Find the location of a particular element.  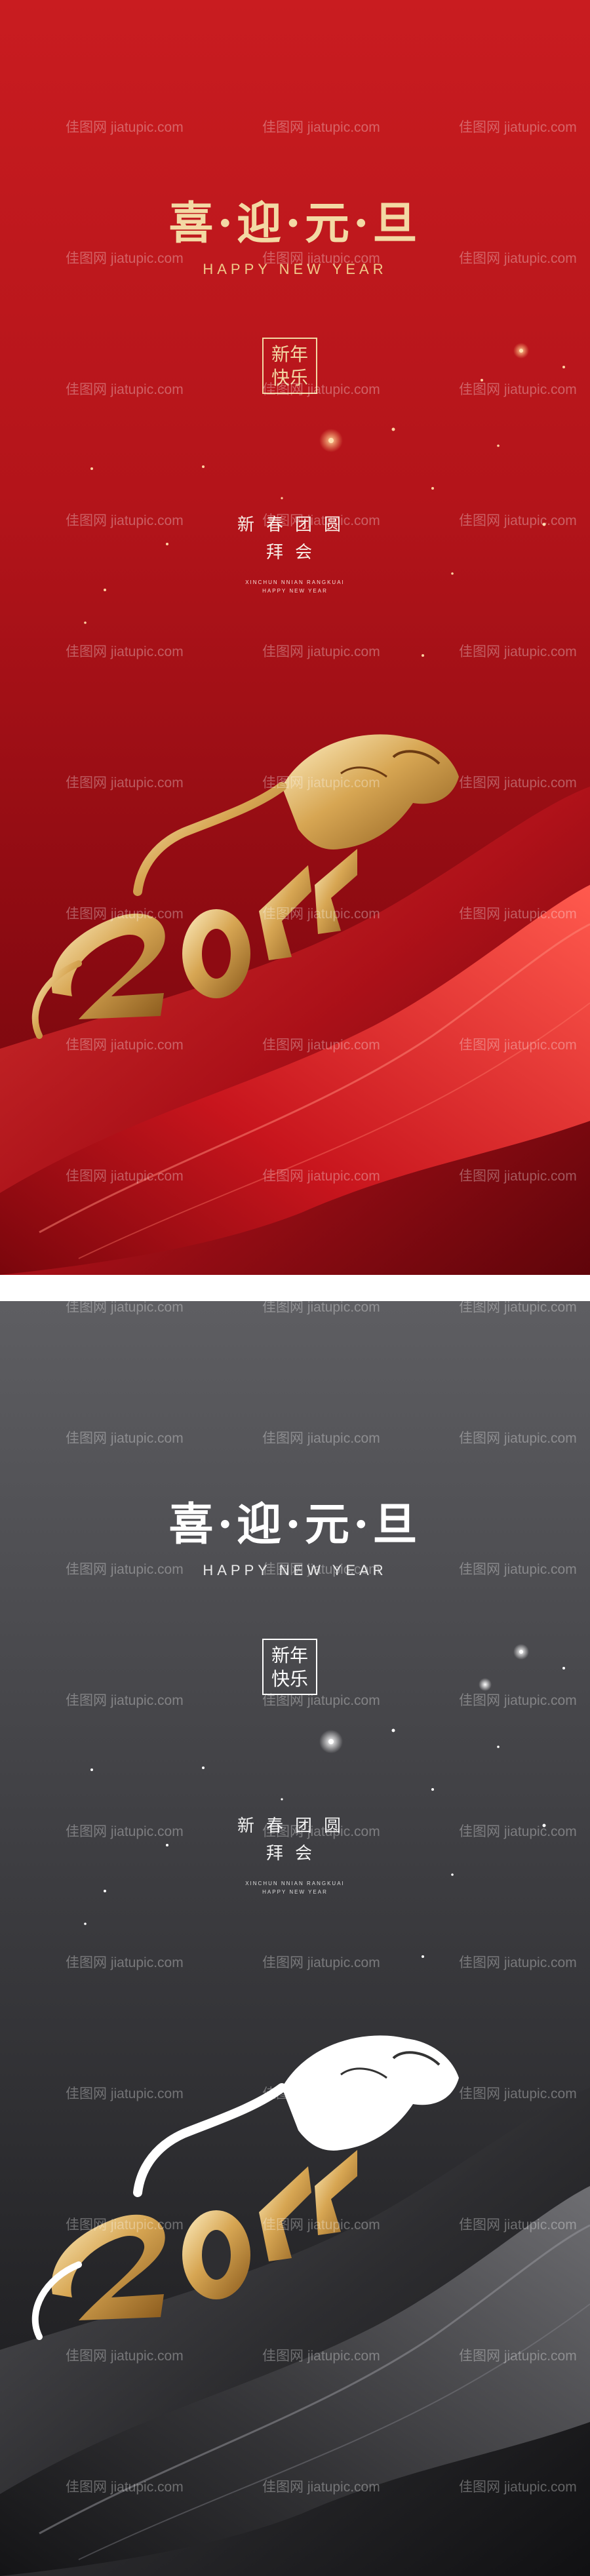

greeting-seal: 新年 快乐 is located at coordinates (289, 1667).